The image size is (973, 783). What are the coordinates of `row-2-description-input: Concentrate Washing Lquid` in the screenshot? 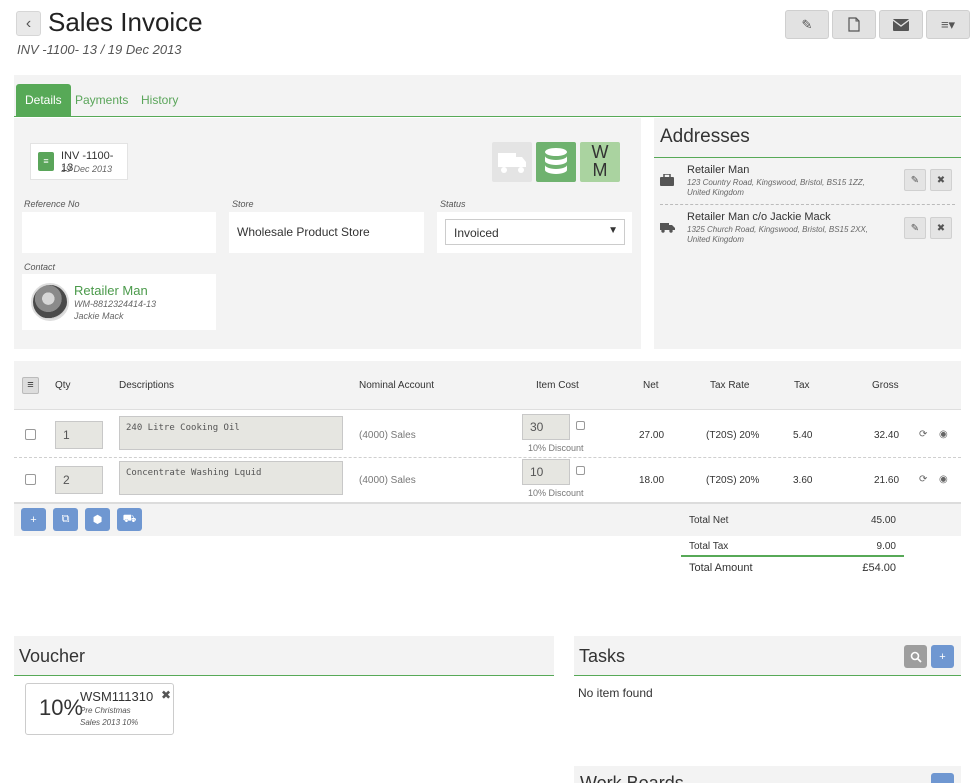 It's located at (231, 478).